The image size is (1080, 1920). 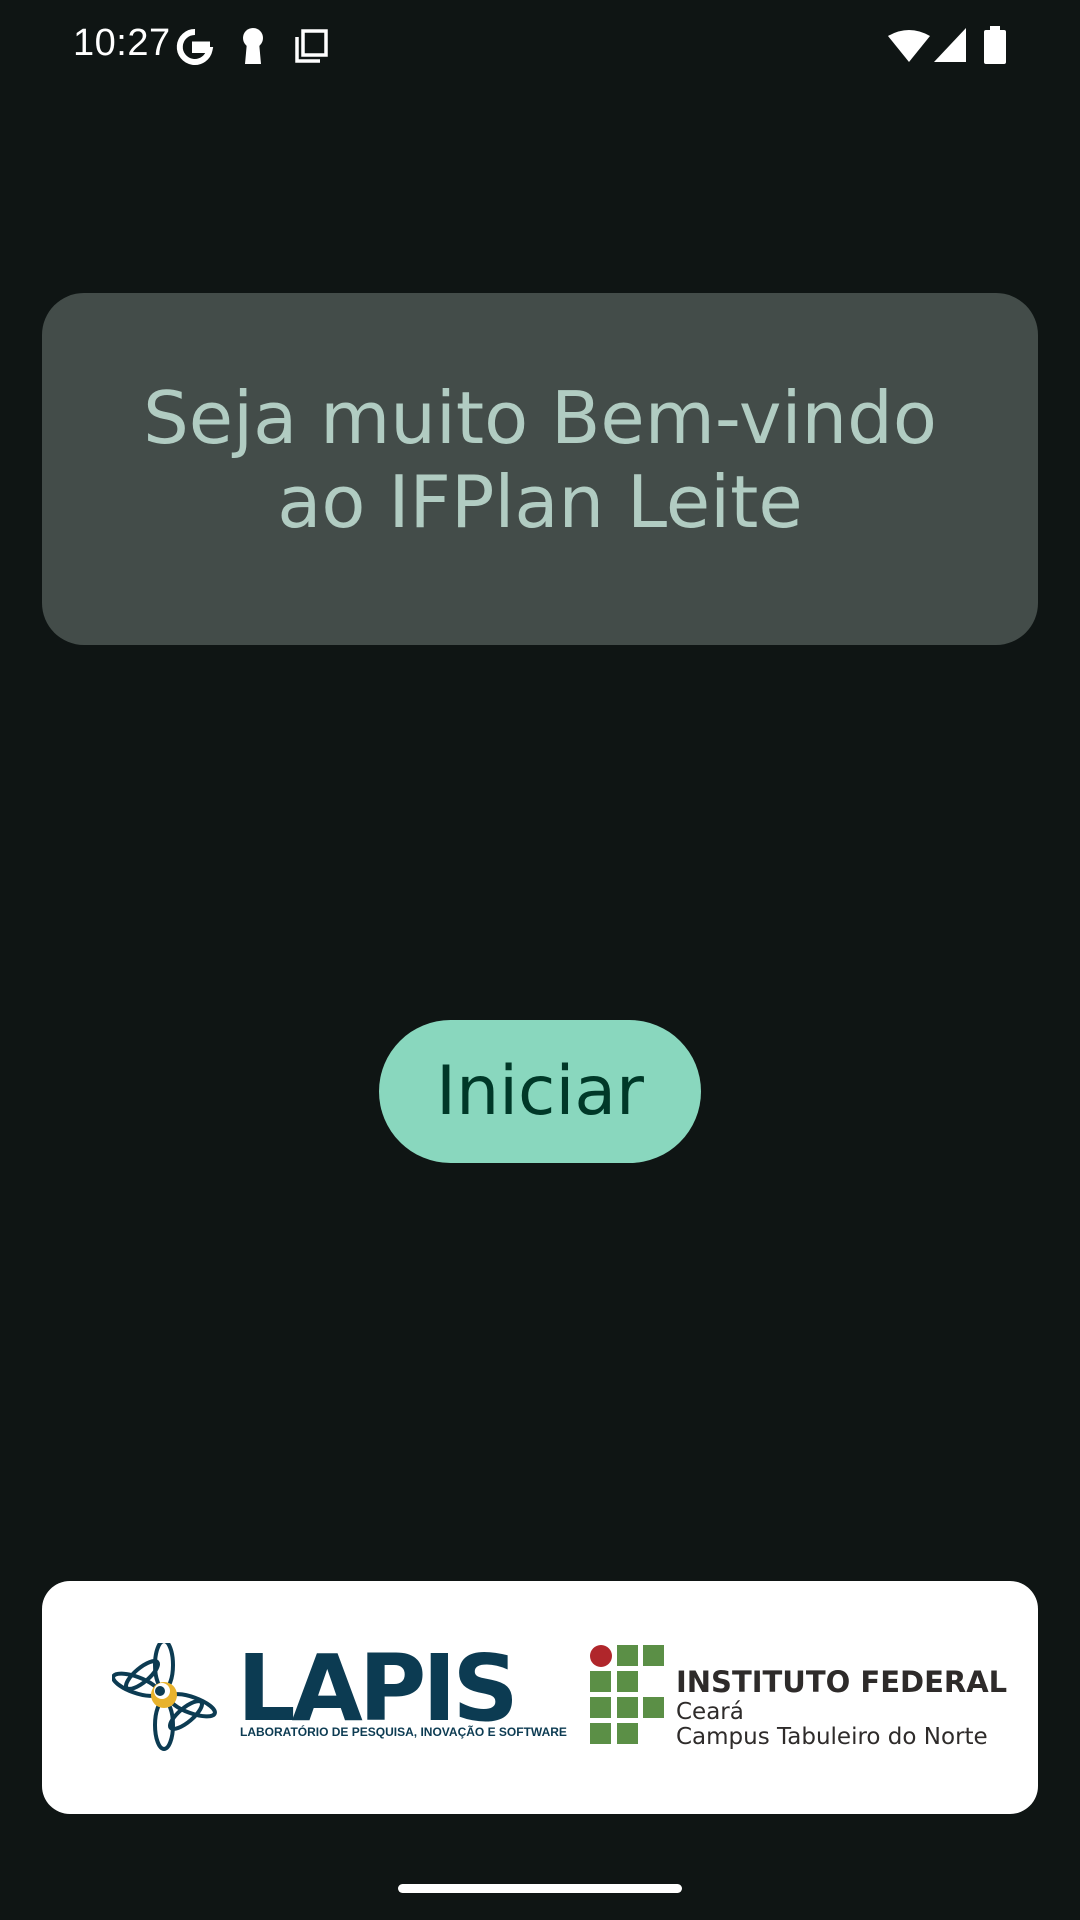 I want to click on copy-icon, so click(x=311, y=46).